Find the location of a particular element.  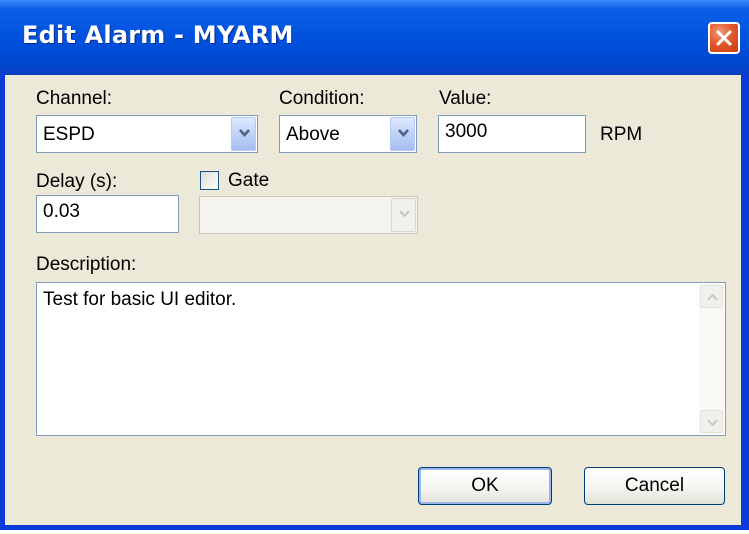

channel-value: ESPD is located at coordinates (69, 134).